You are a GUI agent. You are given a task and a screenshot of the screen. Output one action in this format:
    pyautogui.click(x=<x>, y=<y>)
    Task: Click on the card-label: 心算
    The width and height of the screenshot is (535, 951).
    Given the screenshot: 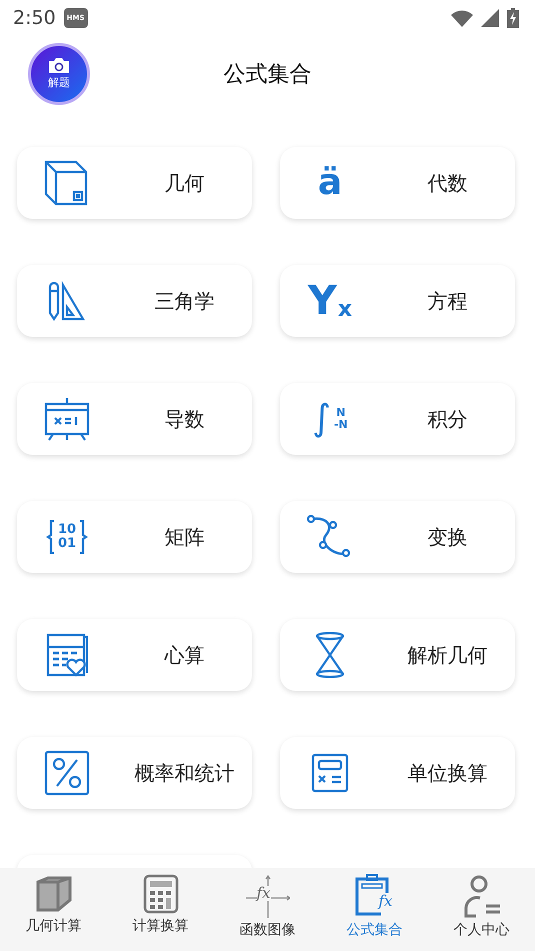 What is the action you would take?
    pyautogui.click(x=184, y=655)
    